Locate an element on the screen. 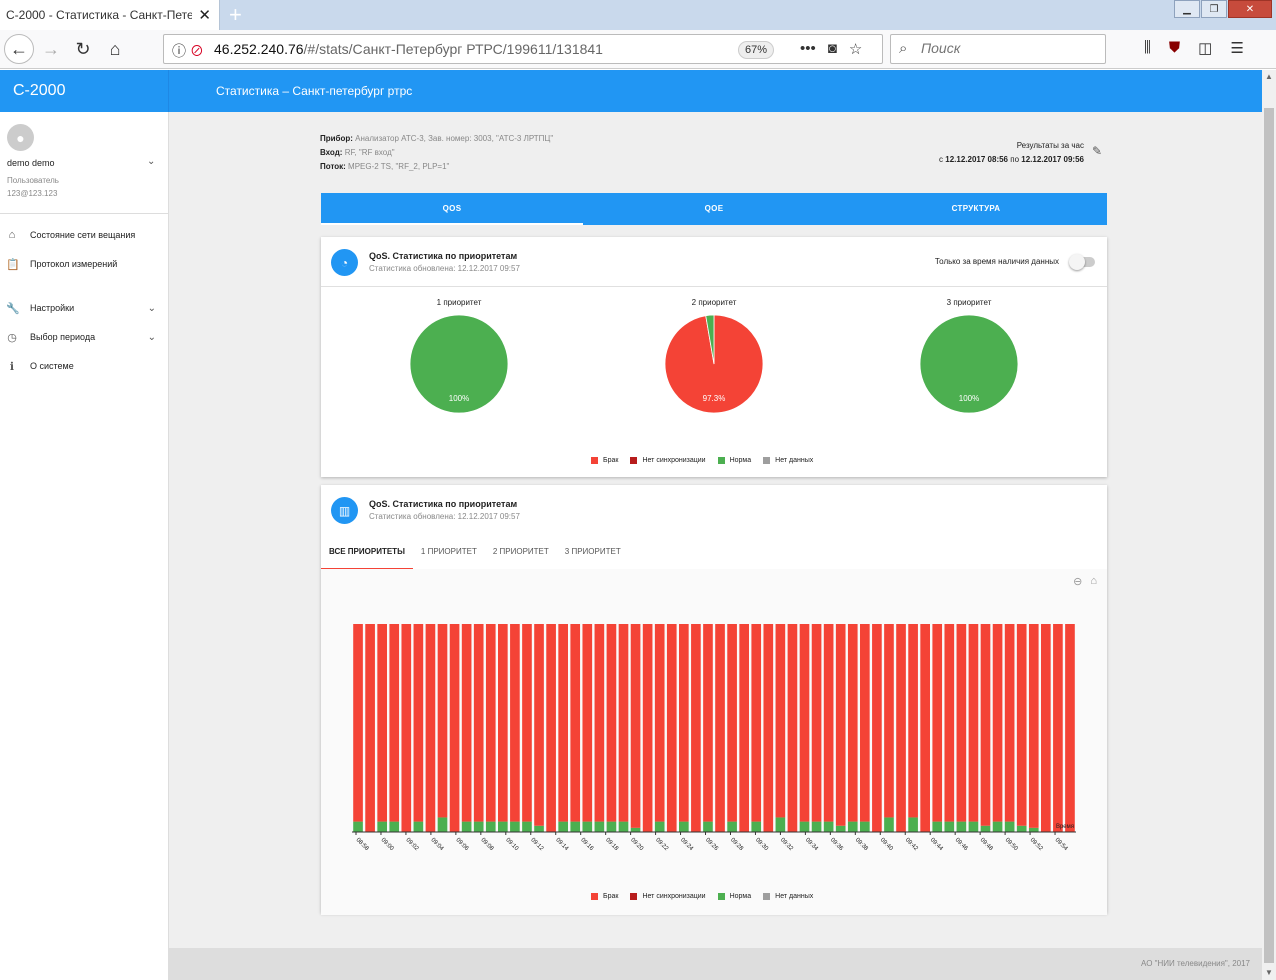 The height and width of the screenshot is (980, 1276). reset-zoom-home-icon: ⌂ is located at coordinates (1093, 581).